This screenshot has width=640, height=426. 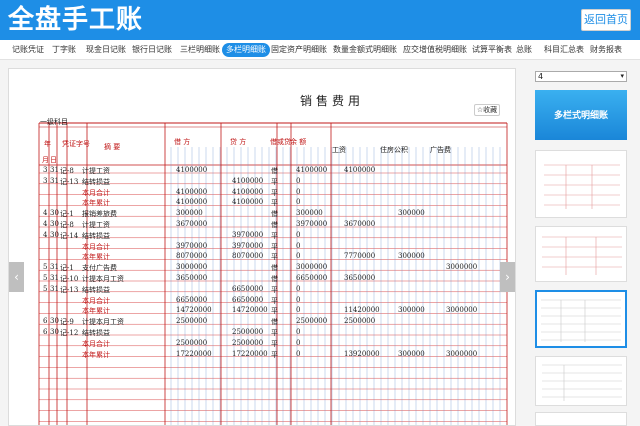 I want to click on tab-9: 试算平衡表, so click(x=492, y=50).